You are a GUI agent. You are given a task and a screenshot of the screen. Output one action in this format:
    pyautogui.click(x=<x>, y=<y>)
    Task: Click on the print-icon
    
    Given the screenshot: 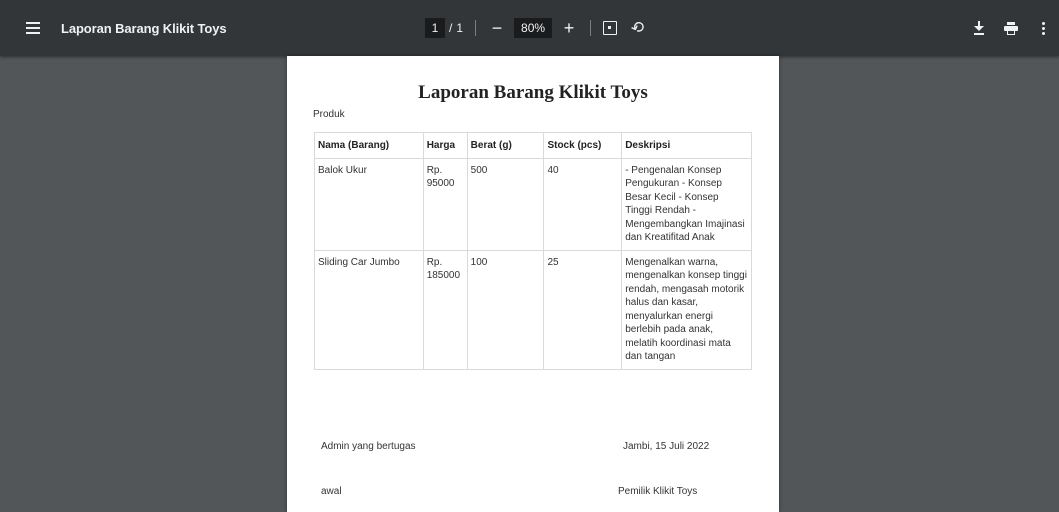 What is the action you would take?
    pyautogui.click(x=1011, y=28)
    